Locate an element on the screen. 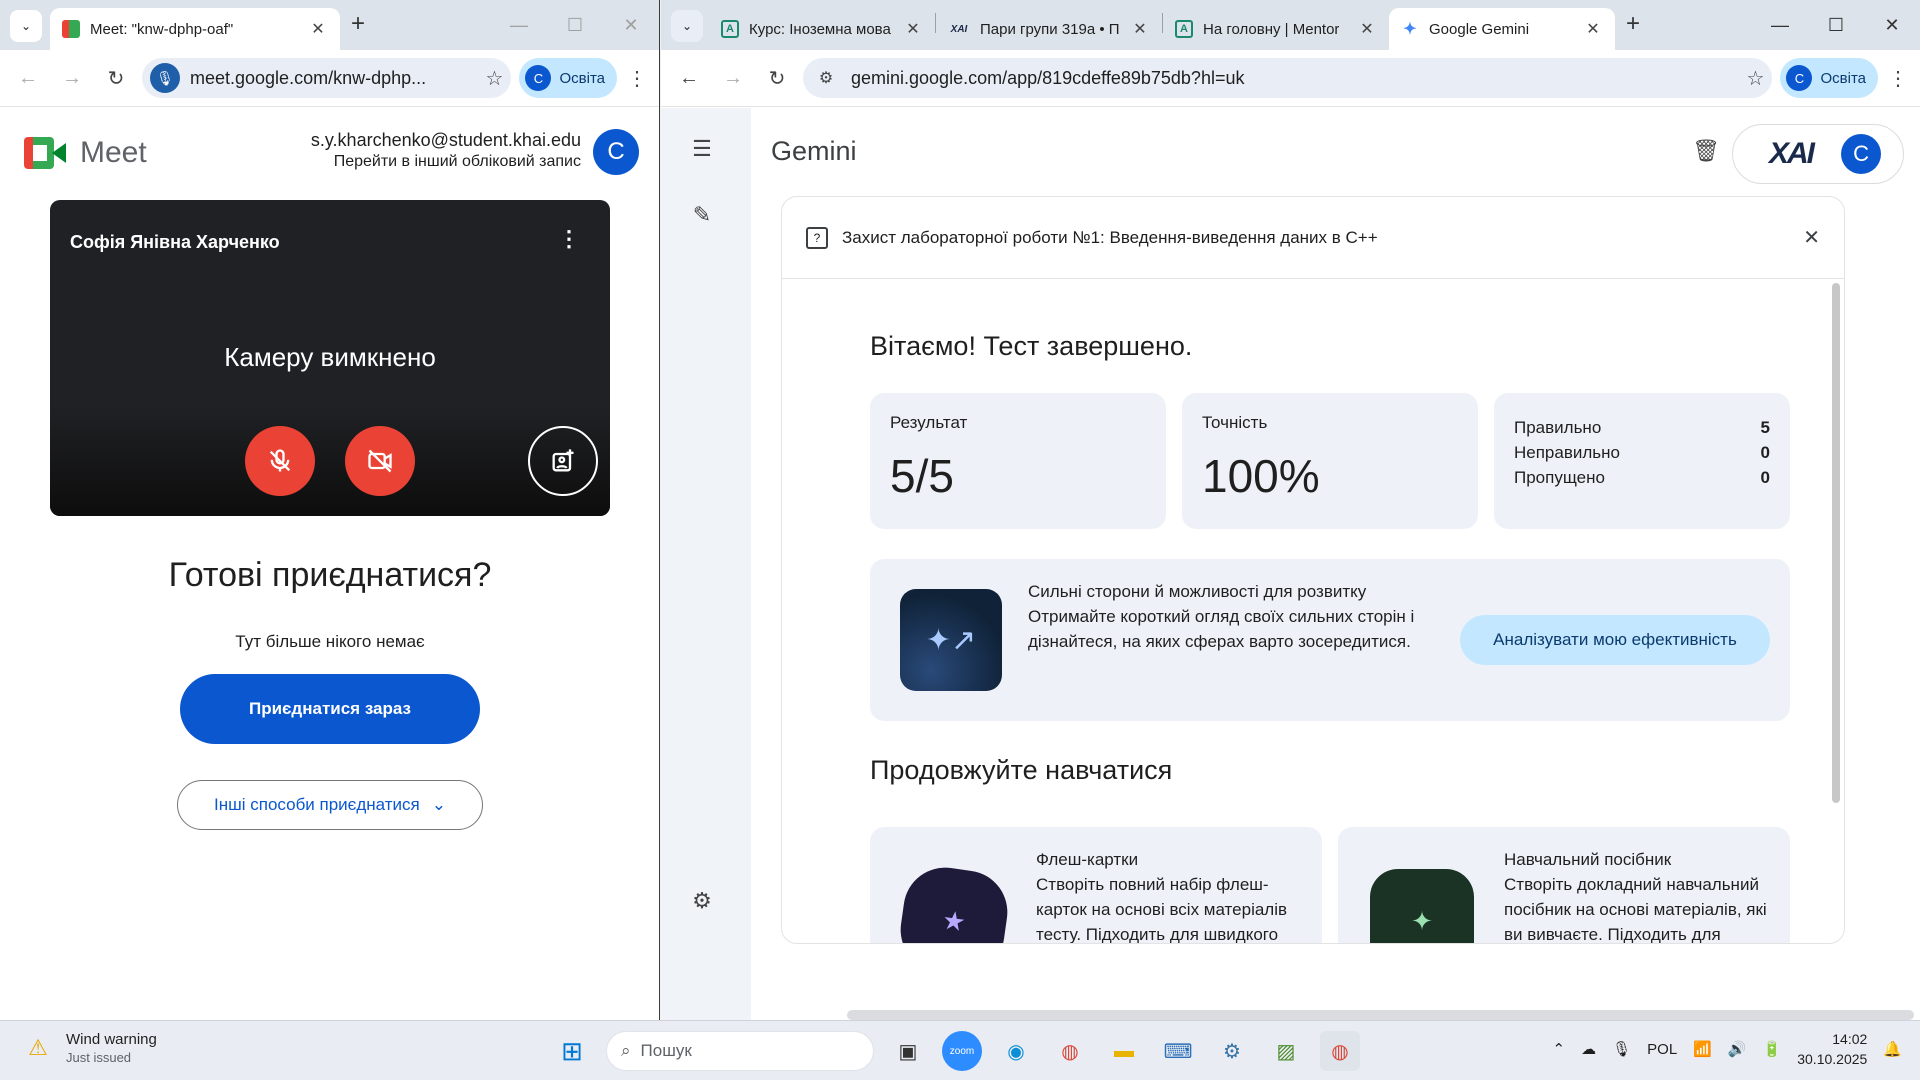 The height and width of the screenshot is (1080, 1920). weather-widget: ⚠ Wind warning Just issued is located at coordinates (89, 1048).